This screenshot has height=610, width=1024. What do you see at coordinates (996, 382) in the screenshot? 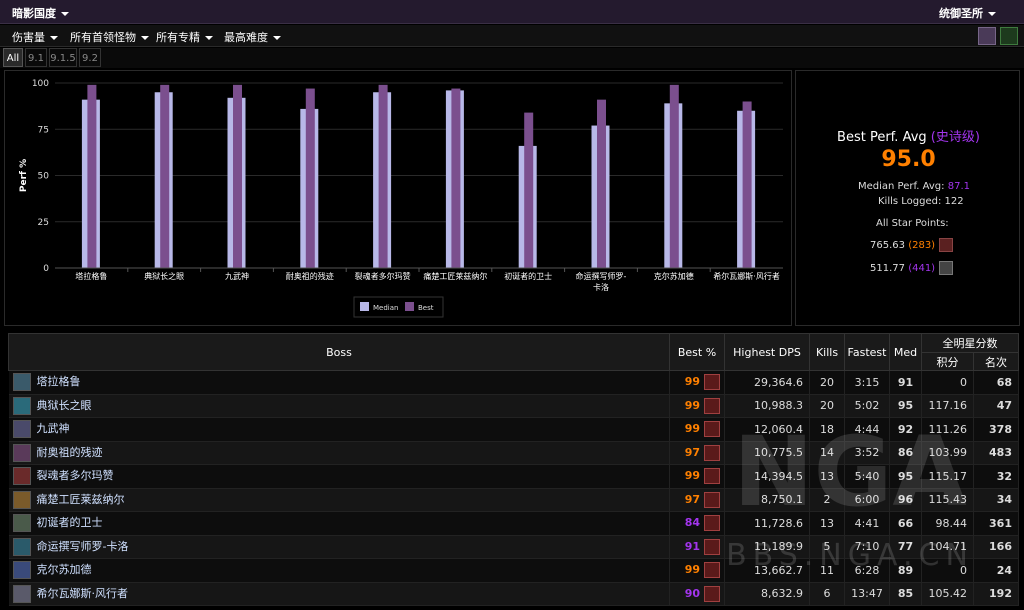
I see `rank-cell: 68` at bounding box center [996, 382].